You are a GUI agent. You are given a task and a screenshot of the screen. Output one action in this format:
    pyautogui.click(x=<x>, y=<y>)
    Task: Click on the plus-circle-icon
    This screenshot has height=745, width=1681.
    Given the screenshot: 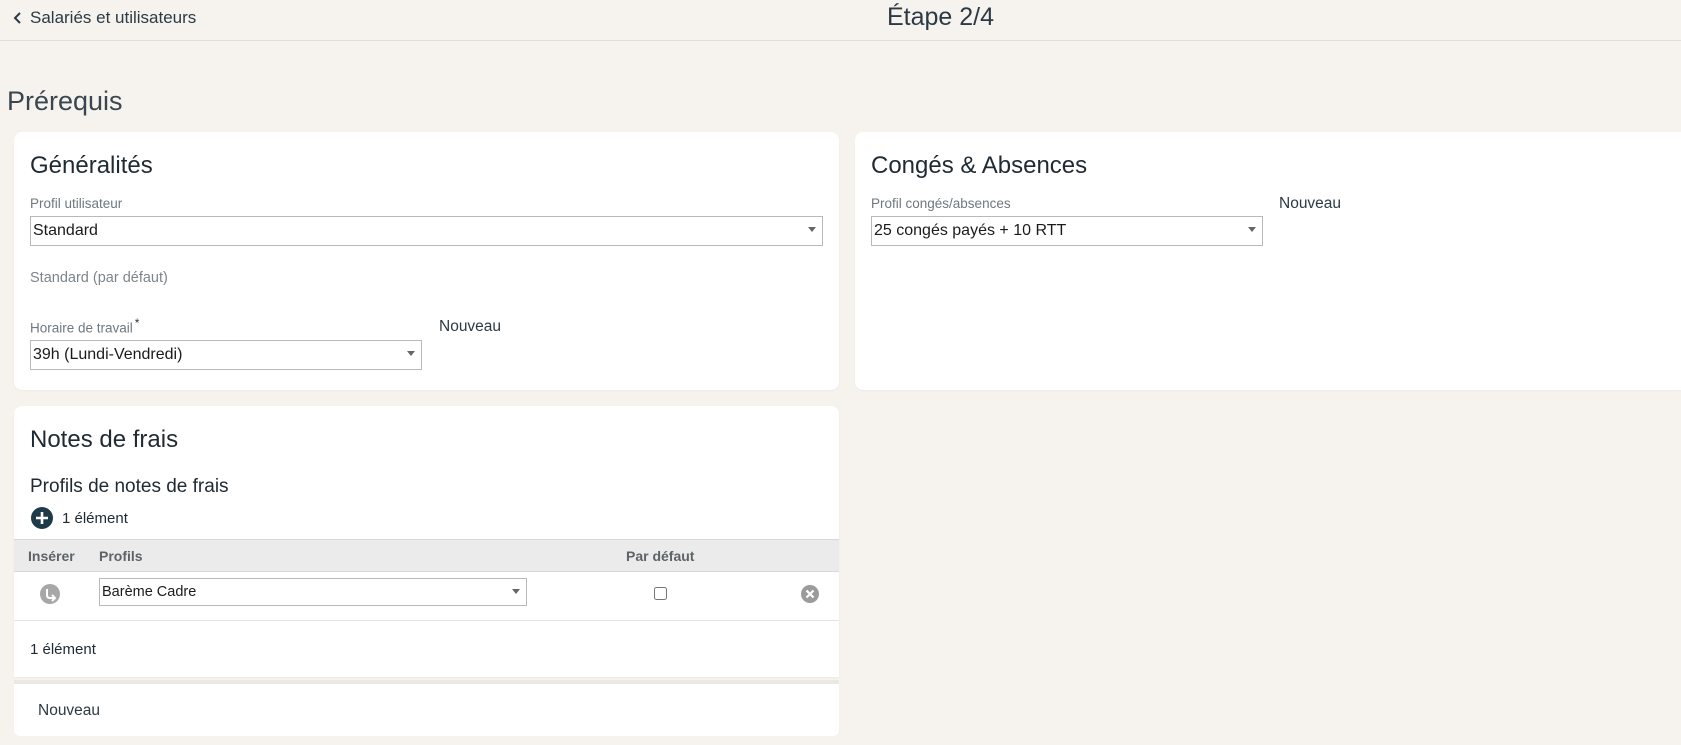 What is the action you would take?
    pyautogui.click(x=42, y=518)
    